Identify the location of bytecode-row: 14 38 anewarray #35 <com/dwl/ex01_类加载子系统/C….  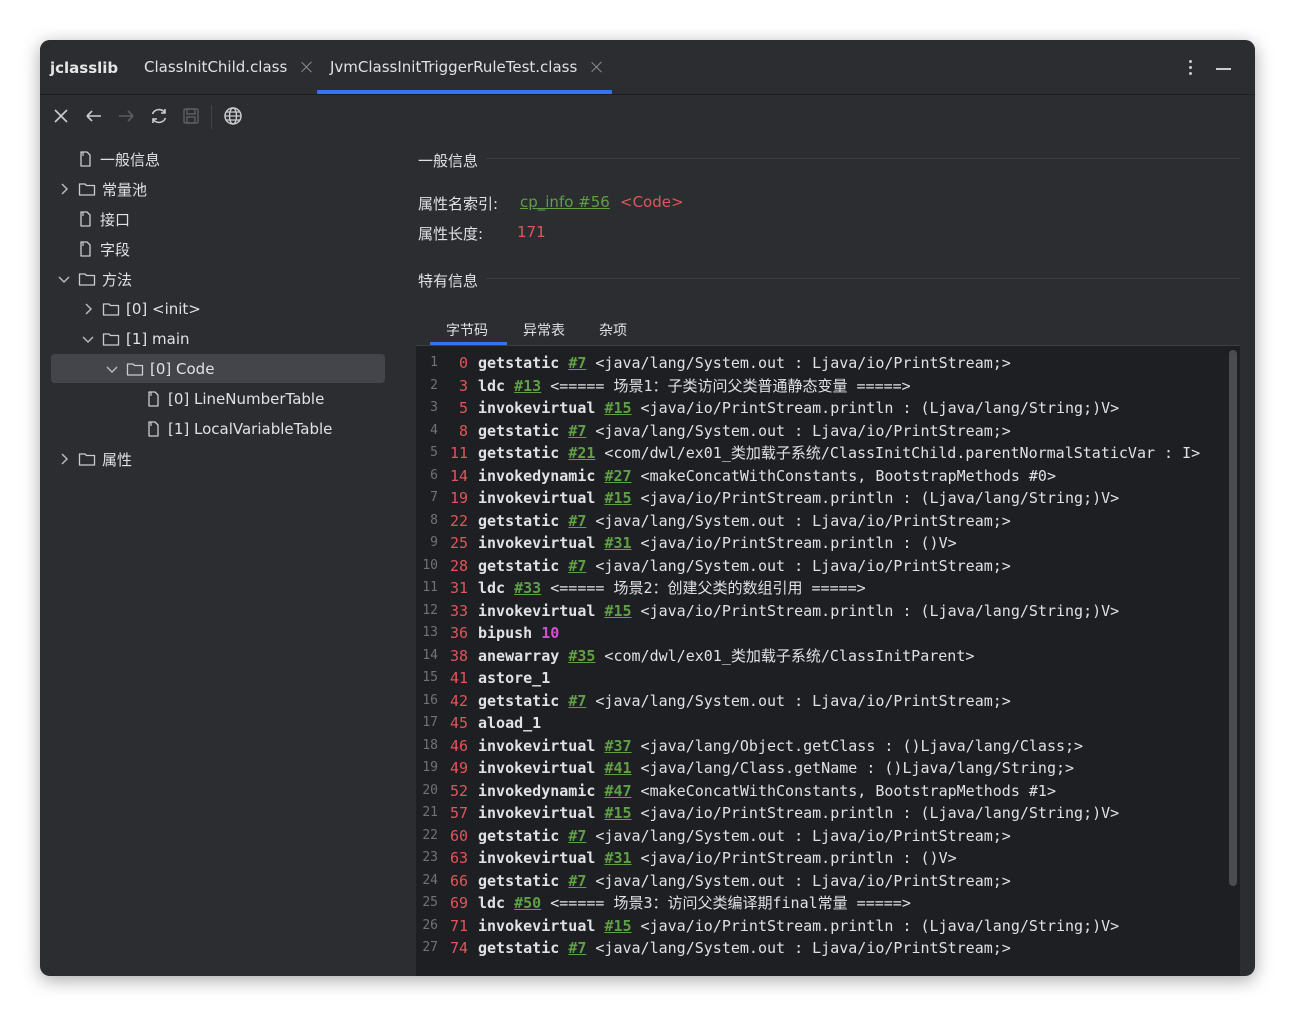
(826, 656).